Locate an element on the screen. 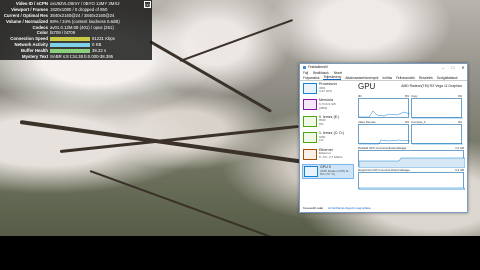  tab-users: Felhasználók is located at coordinates (405, 78).